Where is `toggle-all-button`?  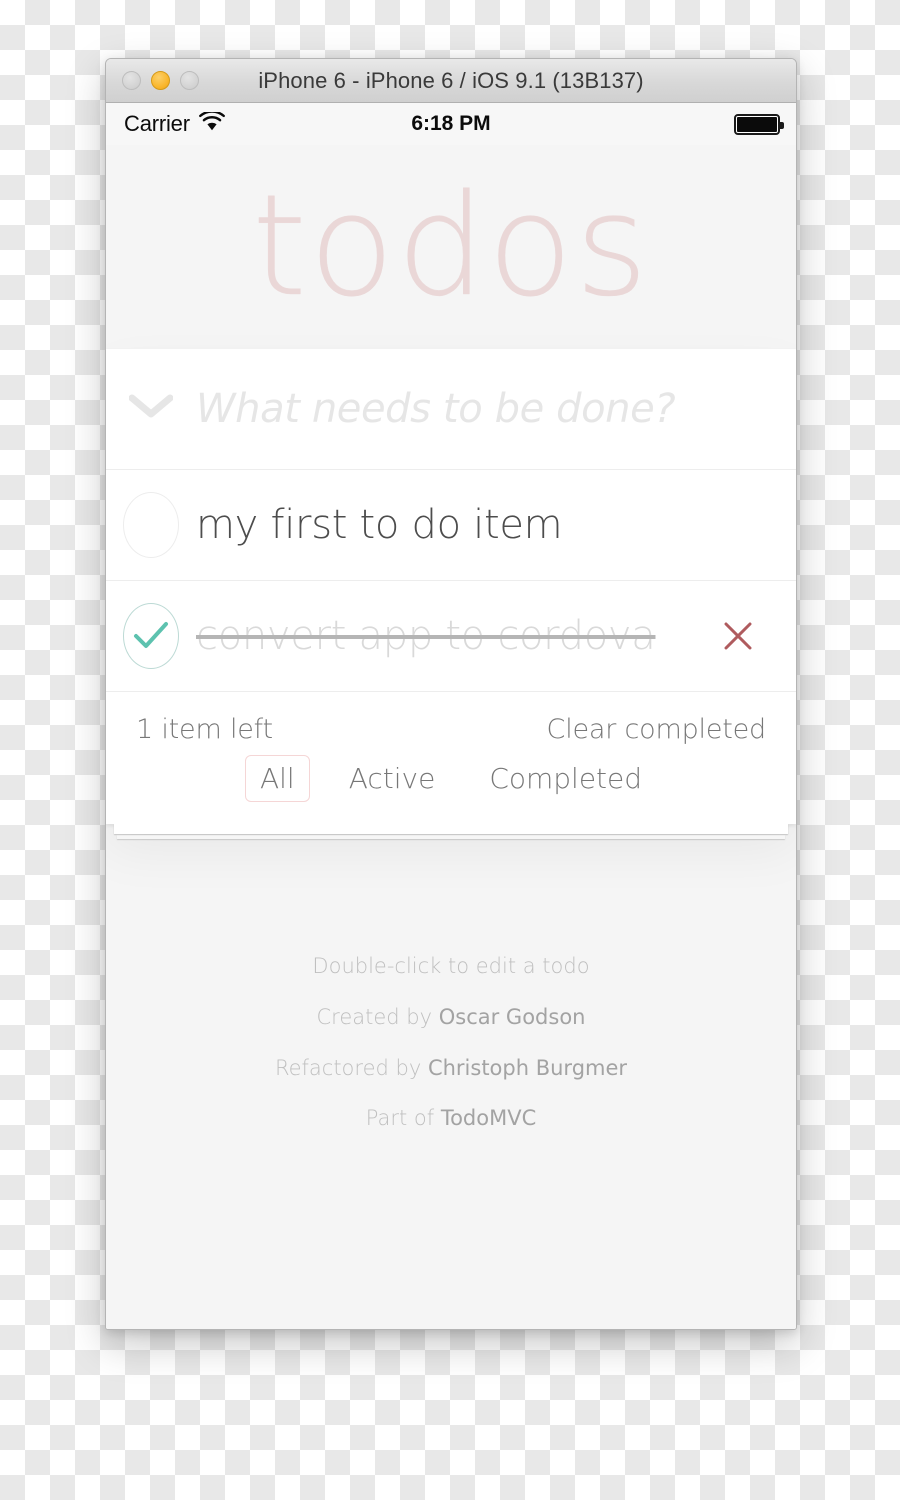
toggle-all-button is located at coordinates (151, 409).